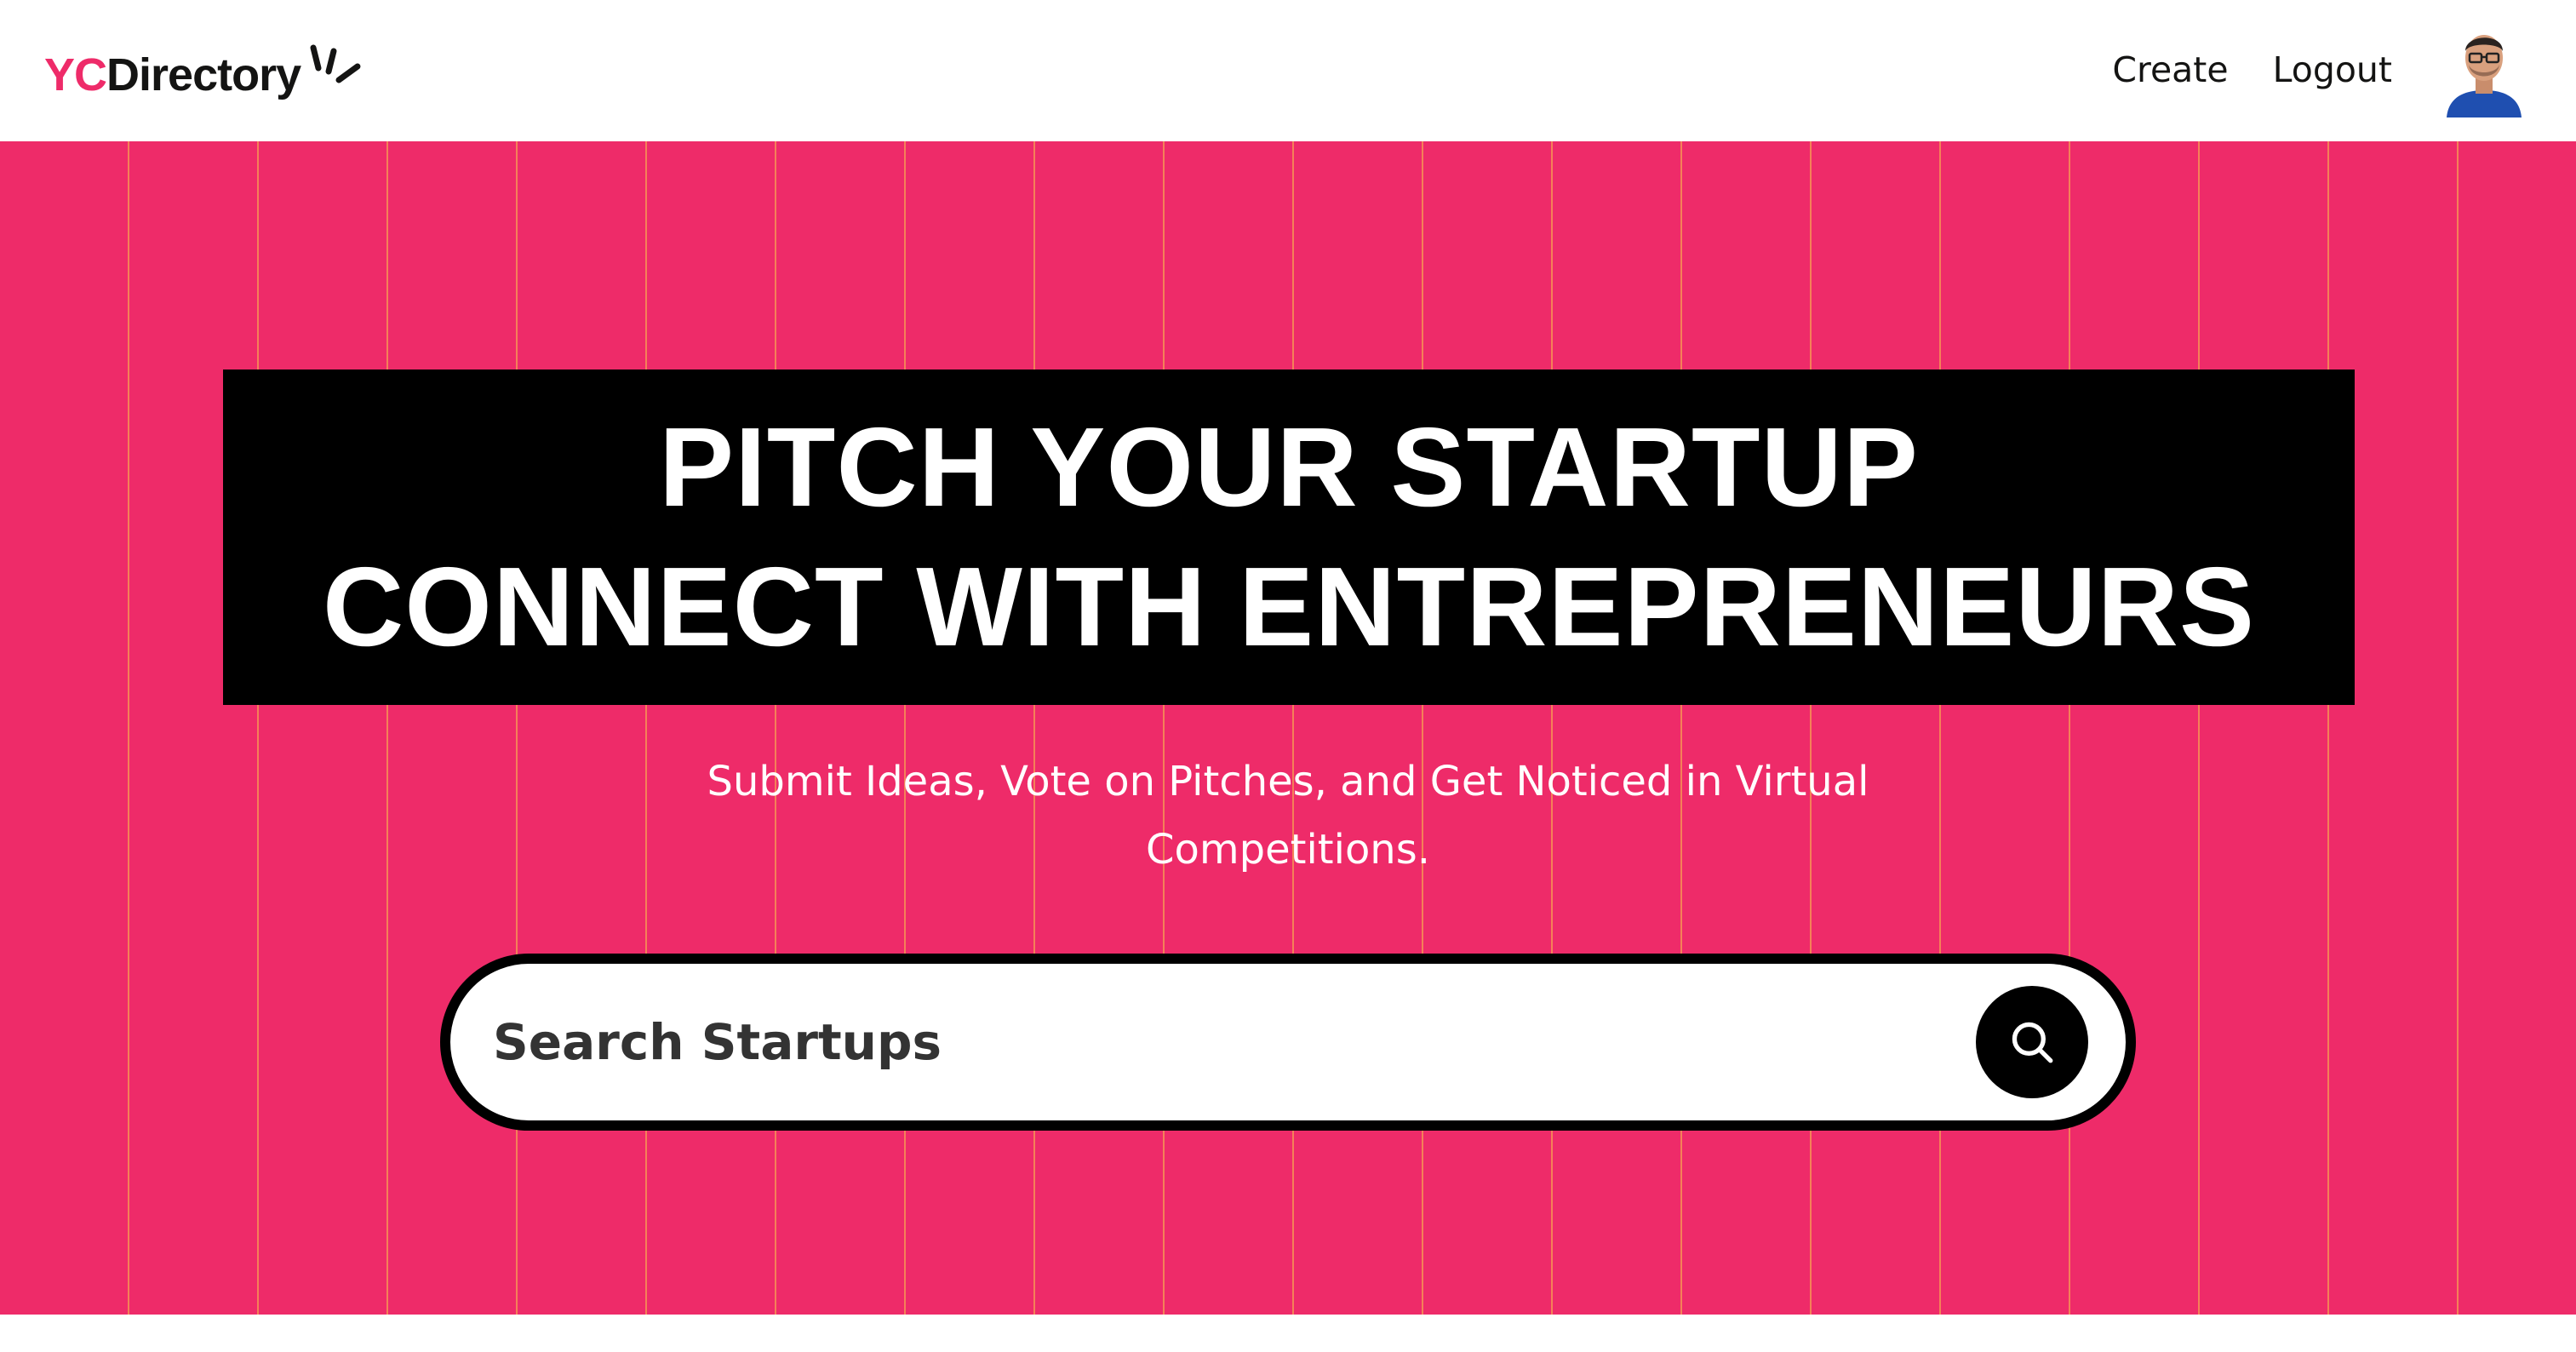 The image size is (2576, 1352). What do you see at coordinates (75, 74) in the screenshot?
I see `logo-yc-text: YC` at bounding box center [75, 74].